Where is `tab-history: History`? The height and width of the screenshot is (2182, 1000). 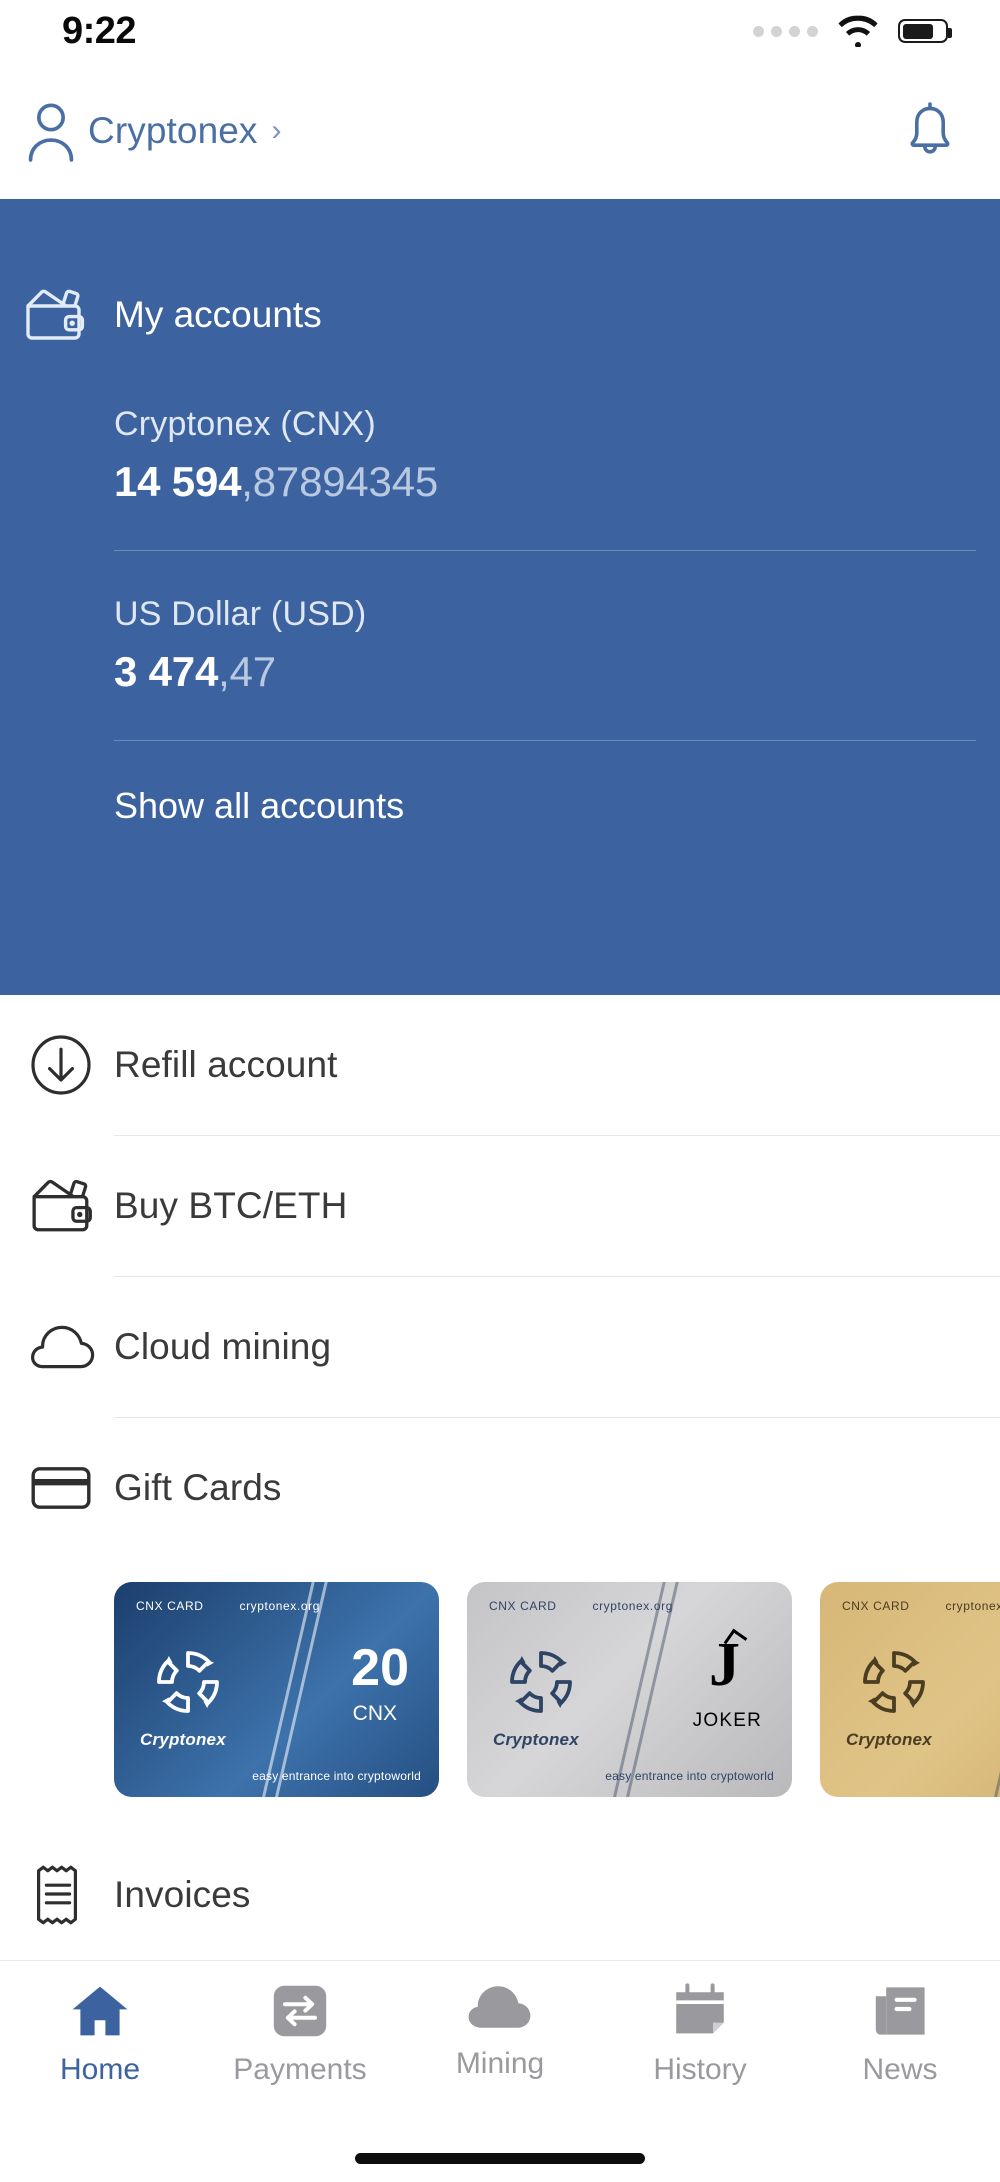
tab-history: History is located at coordinates (700, 2035).